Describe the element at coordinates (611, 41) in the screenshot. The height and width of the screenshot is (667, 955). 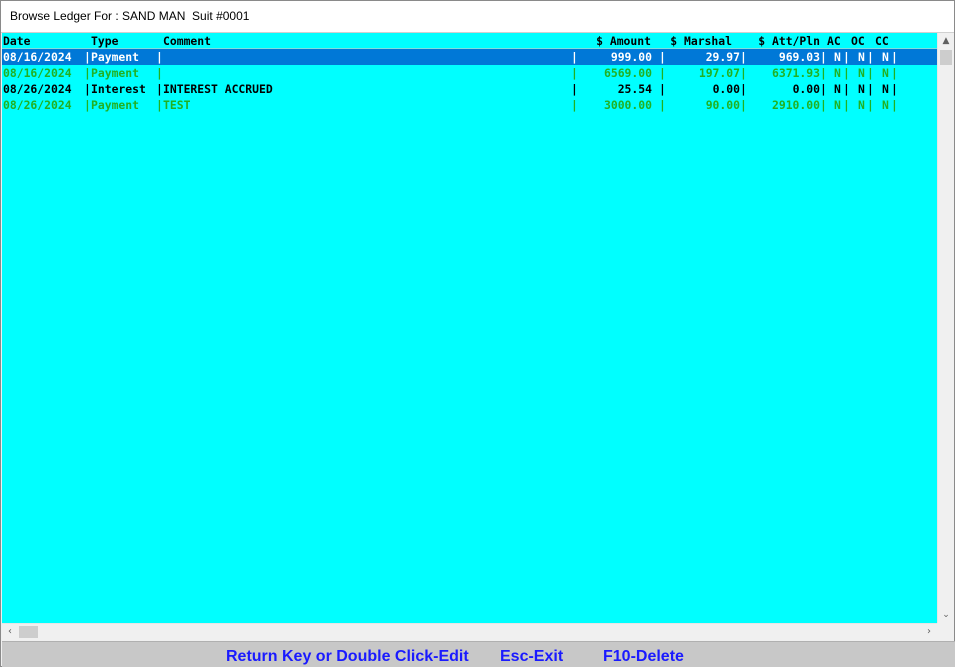
I see `column-header-amount: $ Amount` at that location.